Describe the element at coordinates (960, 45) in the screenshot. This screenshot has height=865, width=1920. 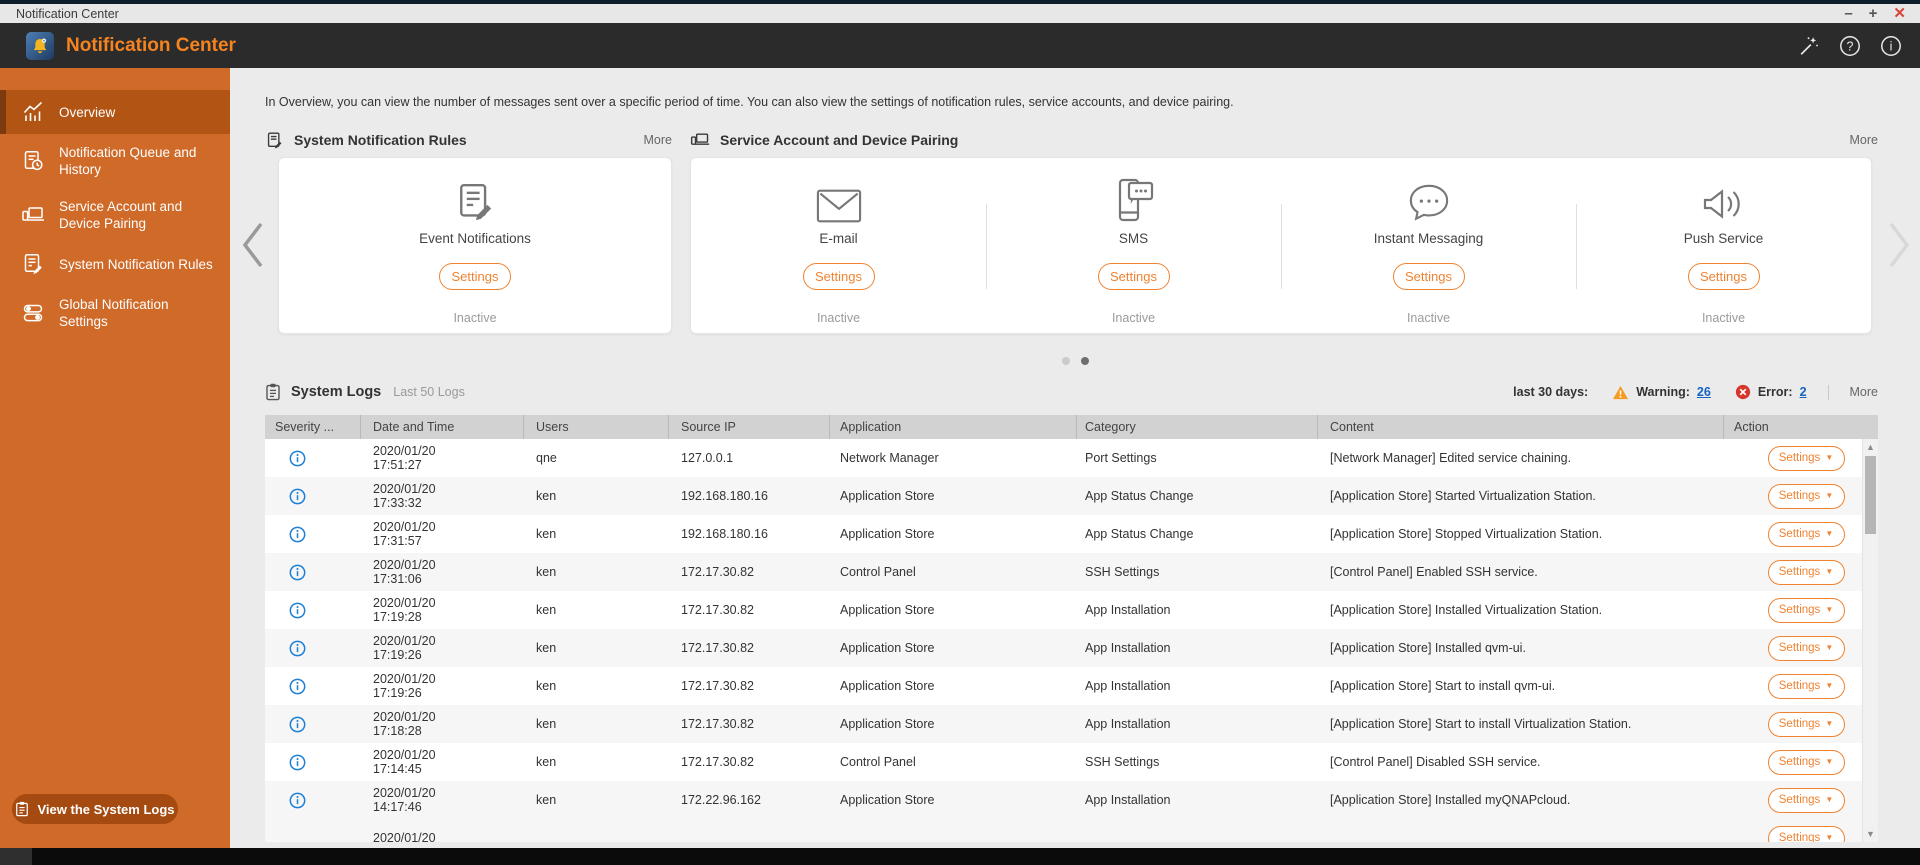
I see `app-header: Notification Center ? i` at that location.